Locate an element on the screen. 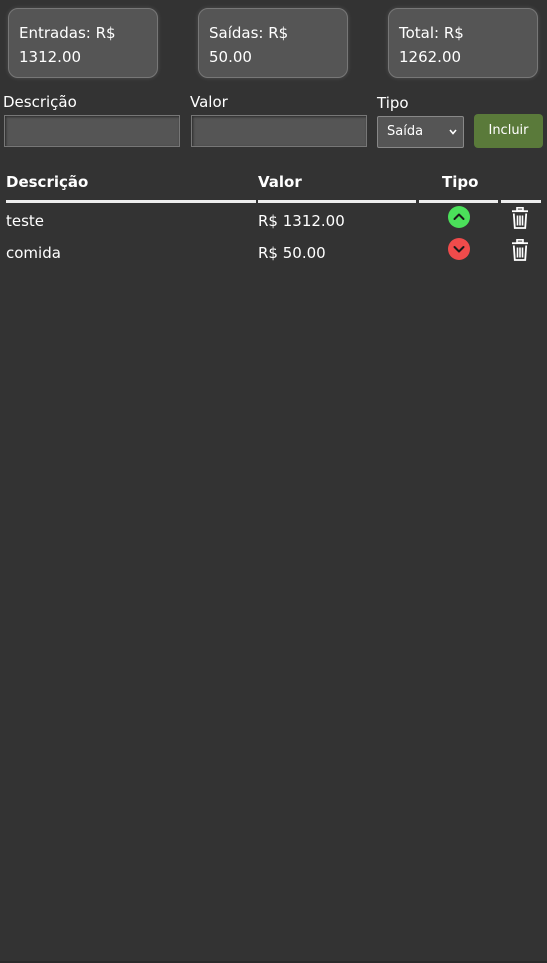 This screenshot has height=963, width=547. expense-summary-label: Saídas: R$ is located at coordinates (249, 33).